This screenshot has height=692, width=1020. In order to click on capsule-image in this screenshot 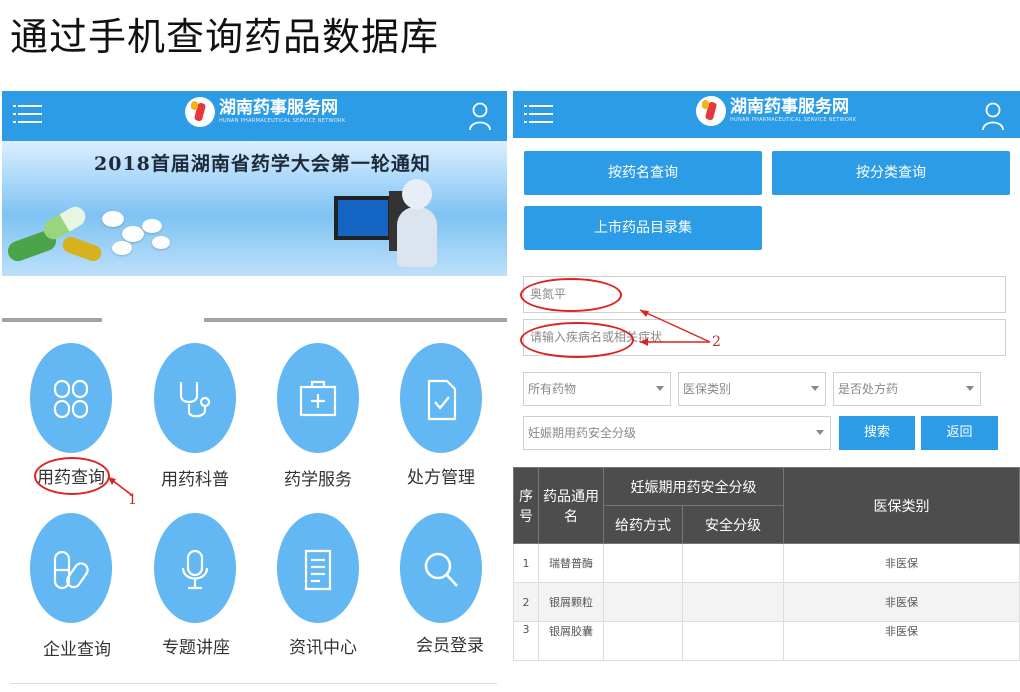, I will do `click(64, 223)`.